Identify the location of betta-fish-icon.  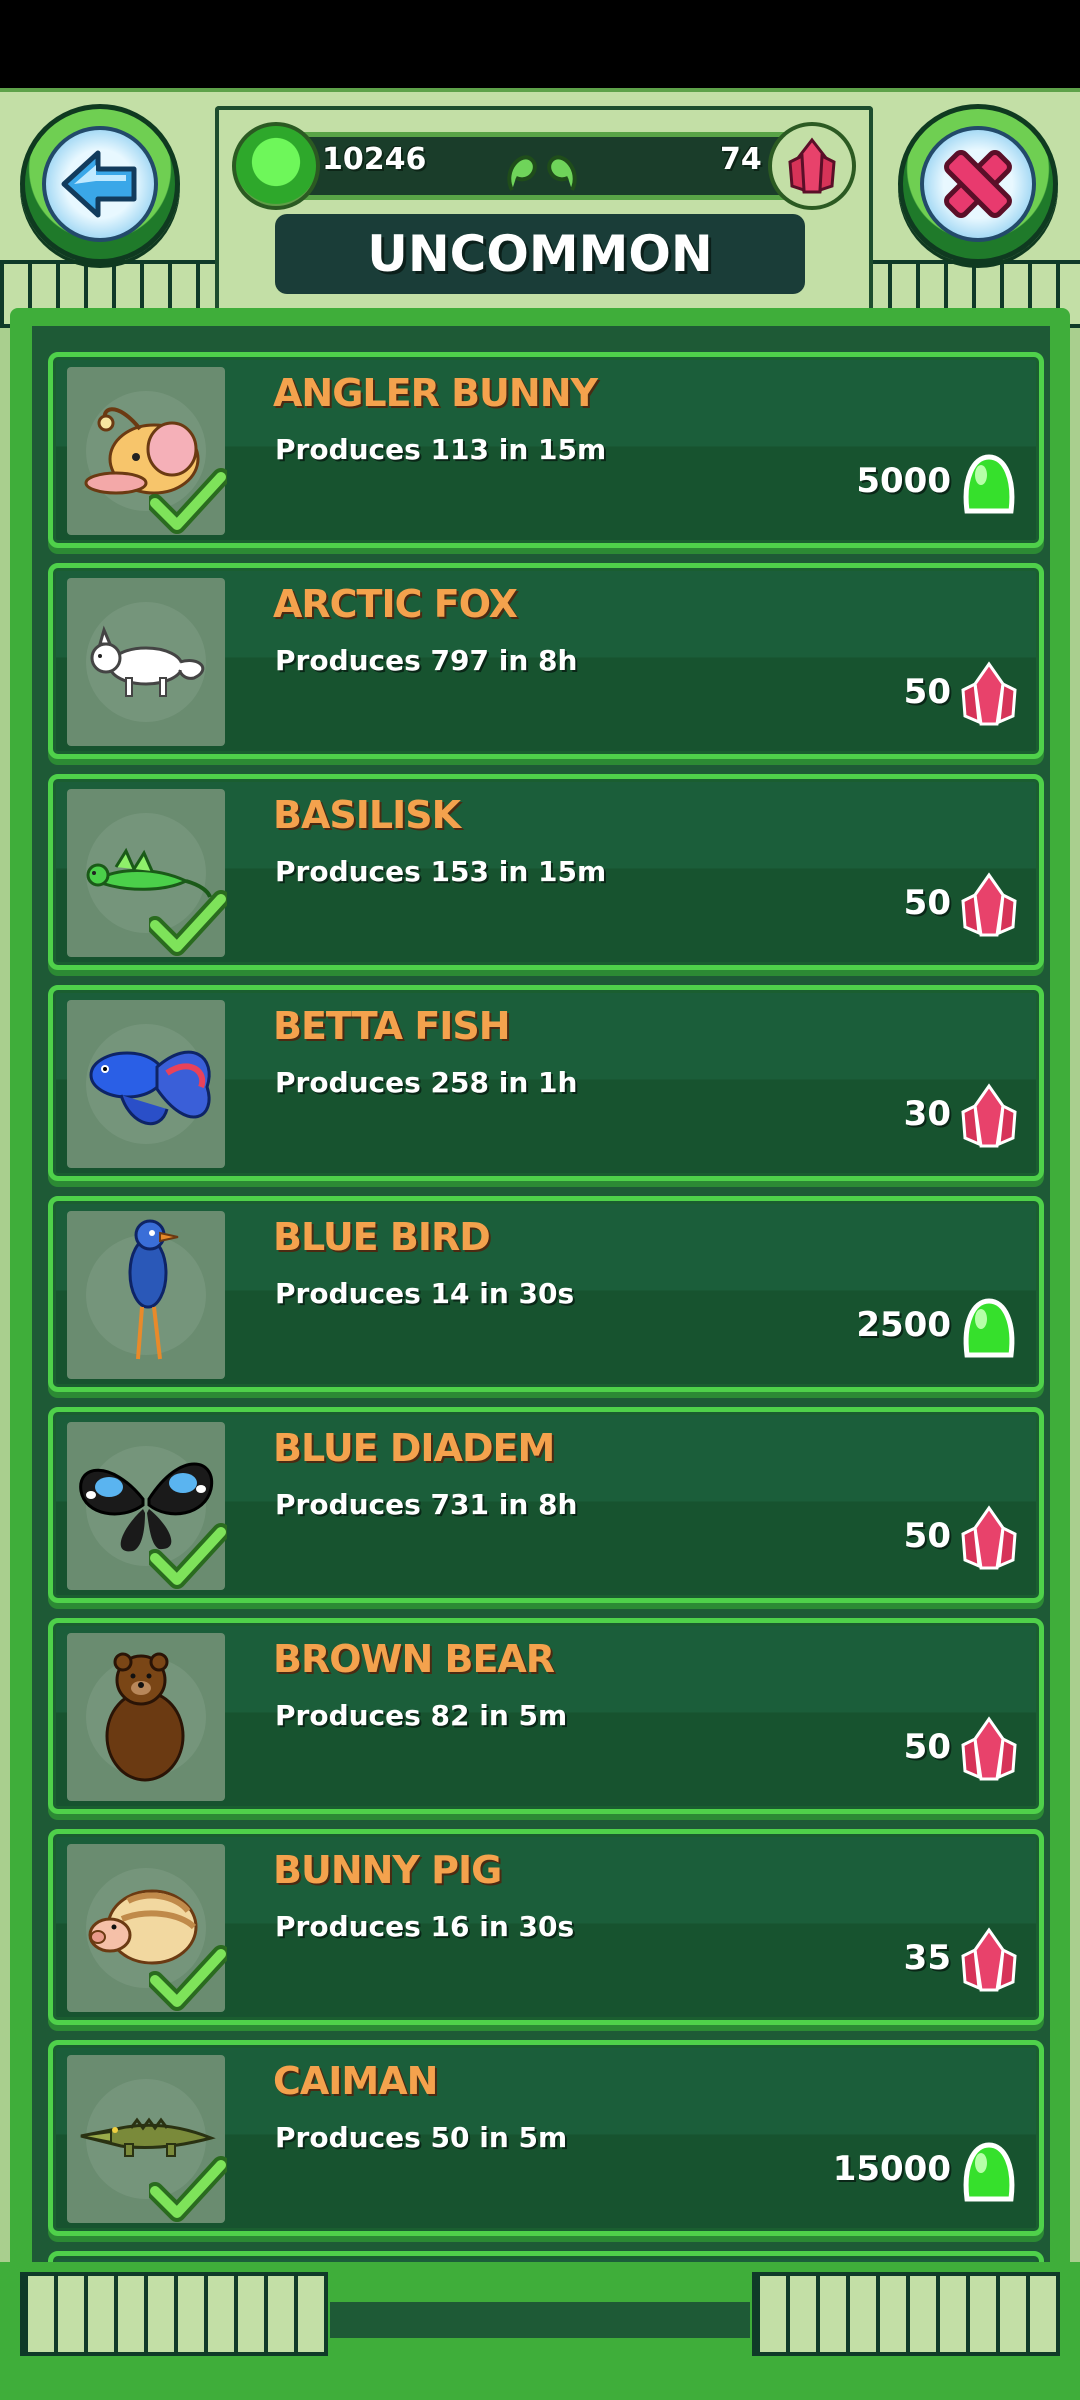
(146, 1084).